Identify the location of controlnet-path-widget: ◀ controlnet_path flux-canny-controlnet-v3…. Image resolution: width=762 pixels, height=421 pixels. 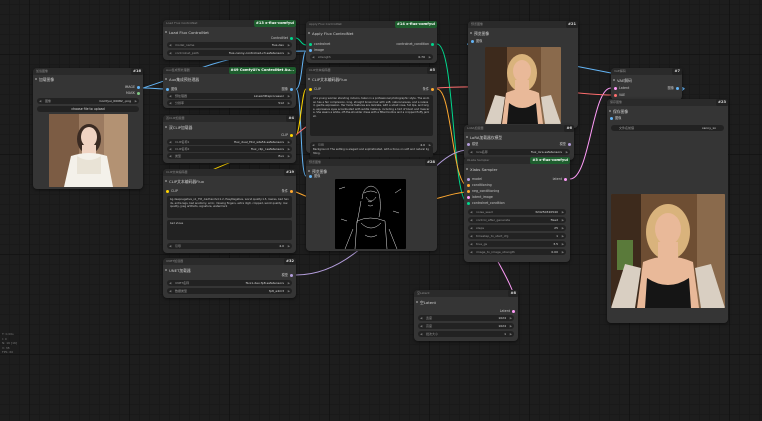
(229, 53).